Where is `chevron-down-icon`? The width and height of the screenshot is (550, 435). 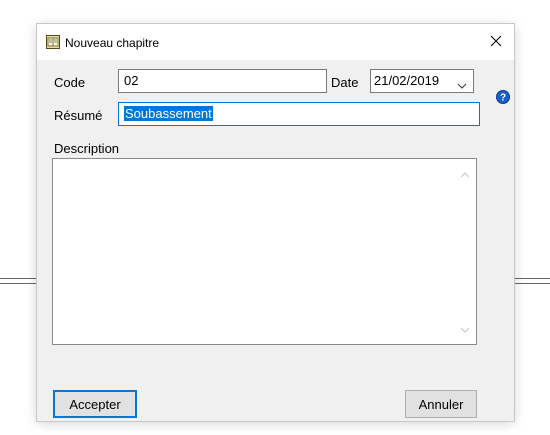 chevron-down-icon is located at coordinates (462, 85).